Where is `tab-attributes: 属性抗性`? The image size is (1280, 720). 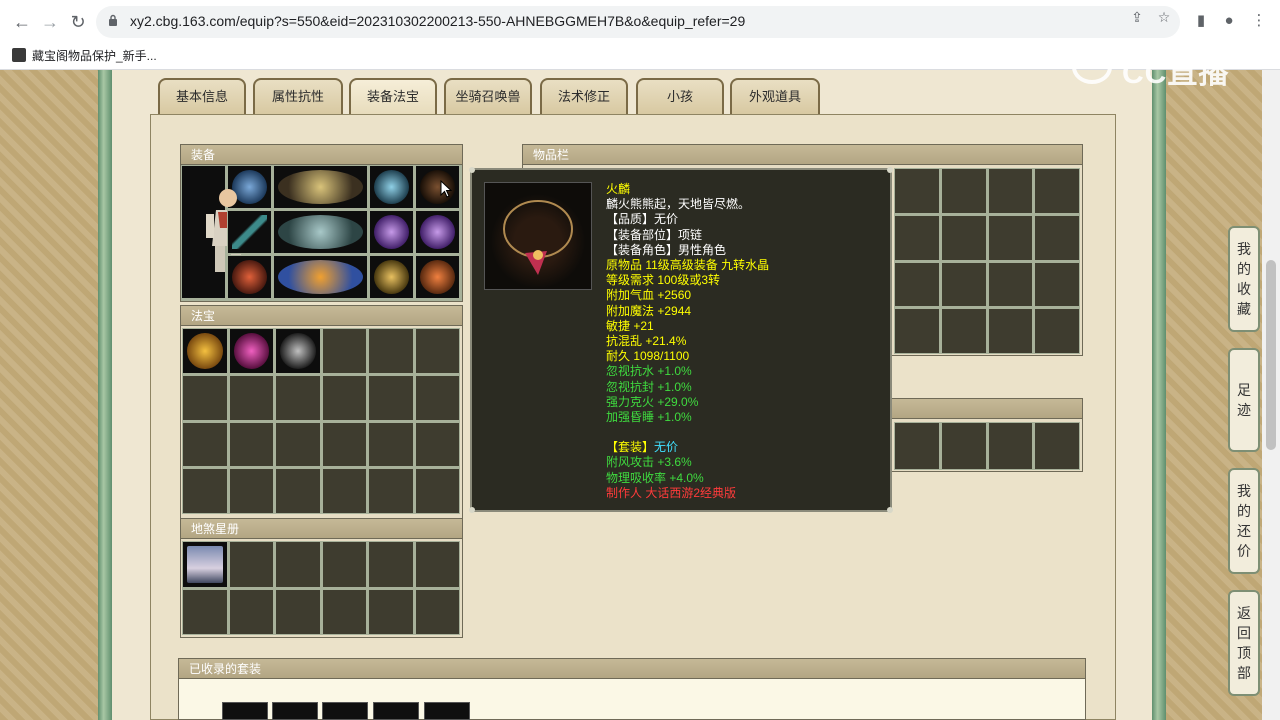
tab-attributes: 属性抗性 is located at coordinates (298, 96).